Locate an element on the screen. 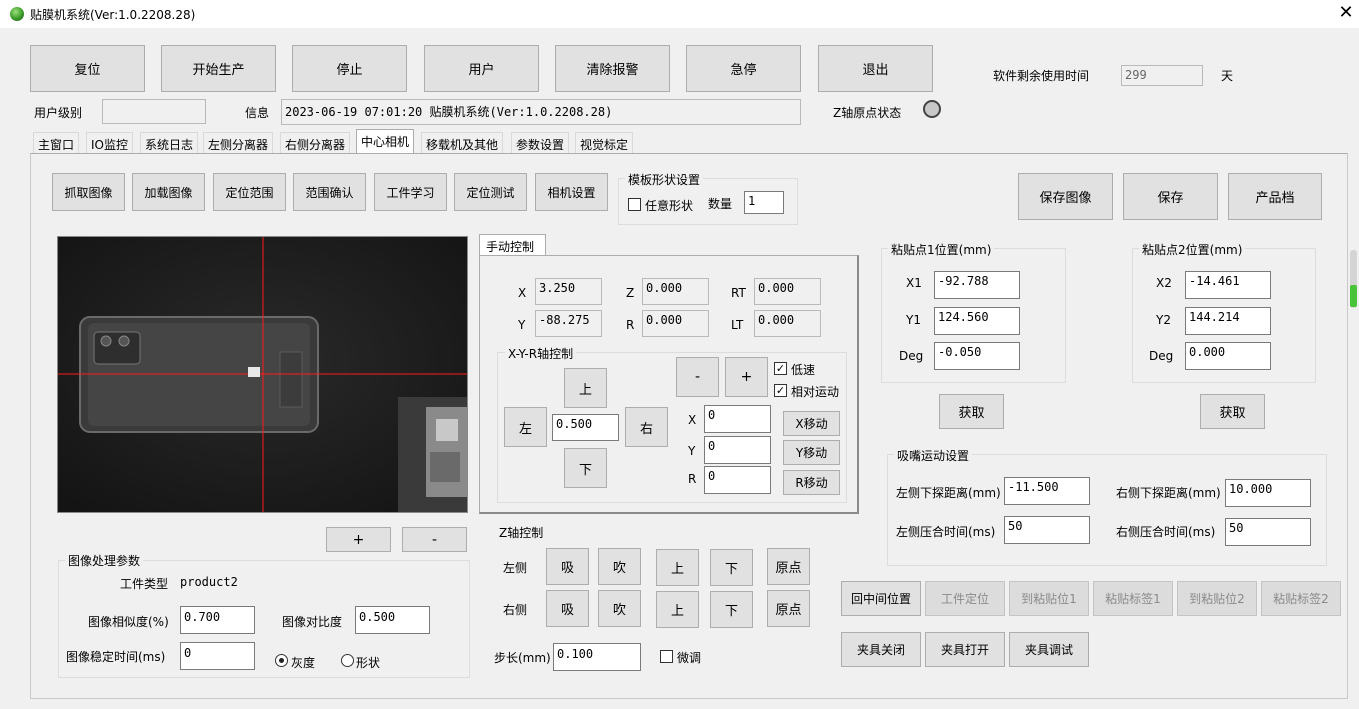  locate-test-button: 定位测试 is located at coordinates (490, 192).